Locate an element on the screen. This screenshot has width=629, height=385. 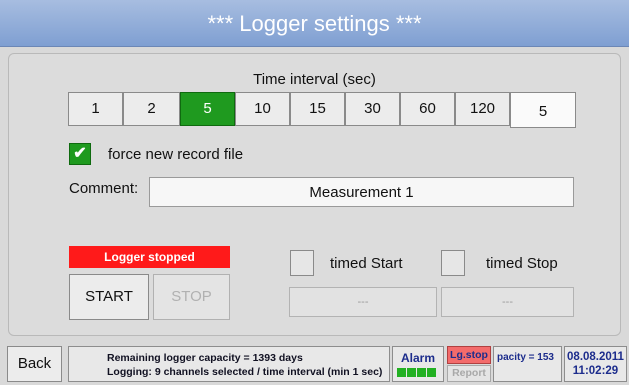
alarm-indicator: Alarm is located at coordinates (418, 364).